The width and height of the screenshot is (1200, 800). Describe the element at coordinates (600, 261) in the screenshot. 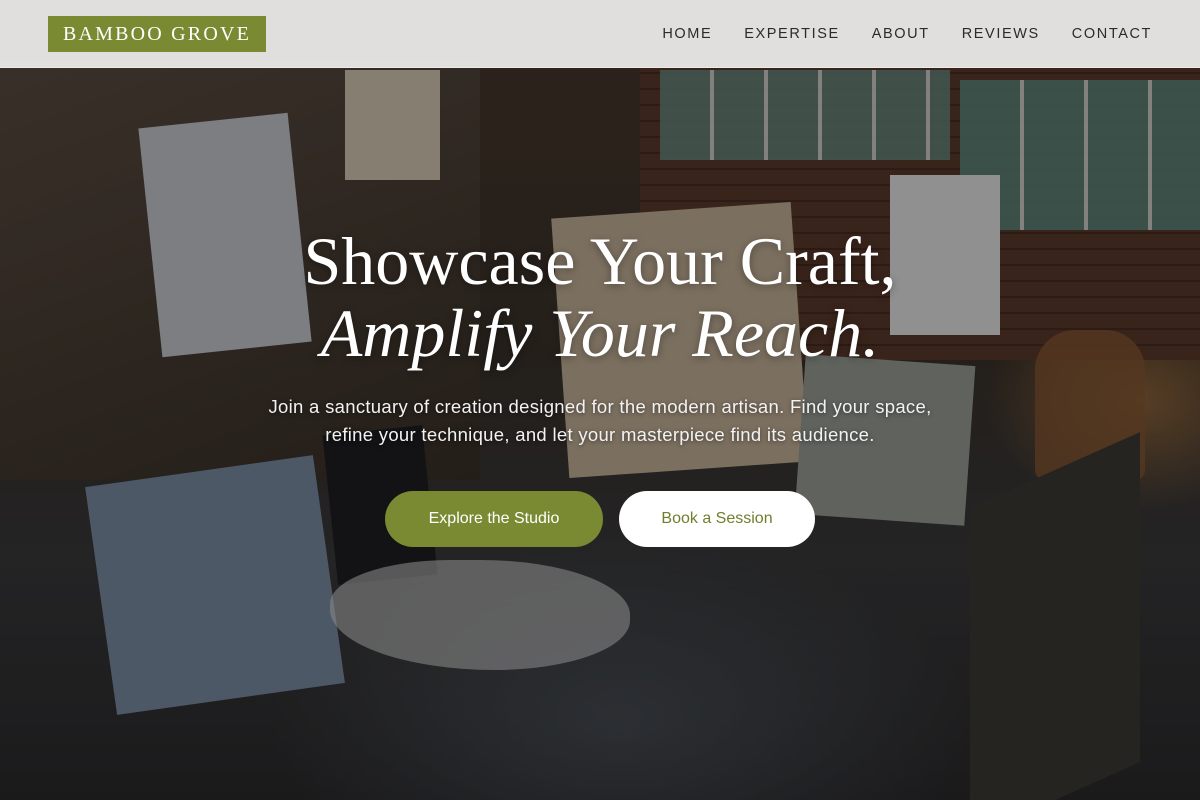

I see `headline-line-1: Showcase Your Craft,` at that location.